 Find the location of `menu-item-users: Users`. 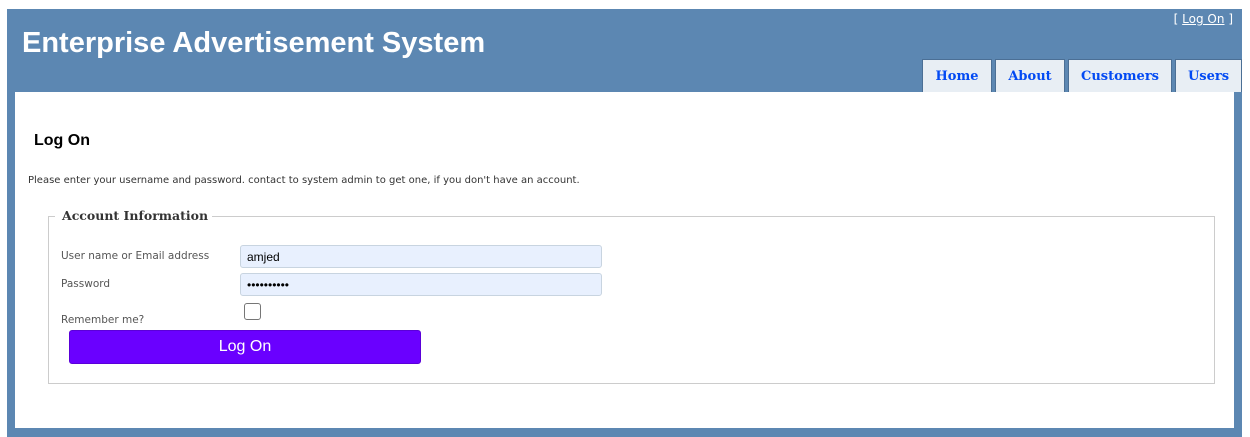

menu-item-users: Users is located at coordinates (1208, 75).